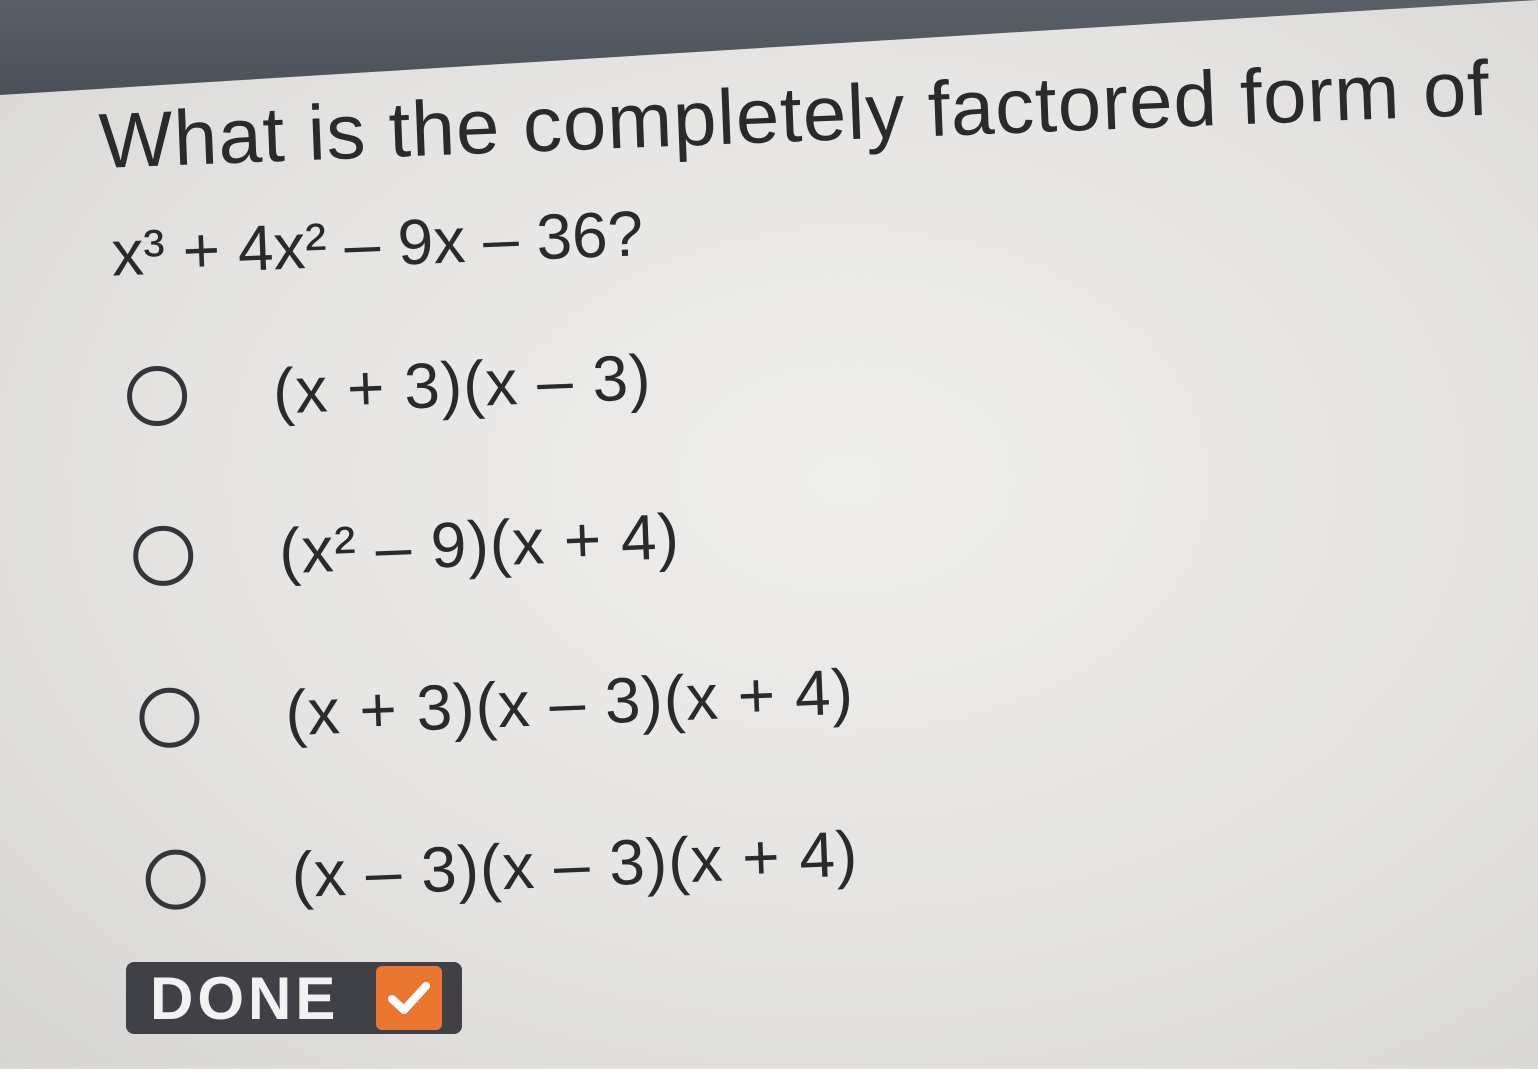 The height and width of the screenshot is (1069, 1538). What do you see at coordinates (575, 864) in the screenshot?
I see `option-label: (x – 3)(x – 3)(x + 4)` at bounding box center [575, 864].